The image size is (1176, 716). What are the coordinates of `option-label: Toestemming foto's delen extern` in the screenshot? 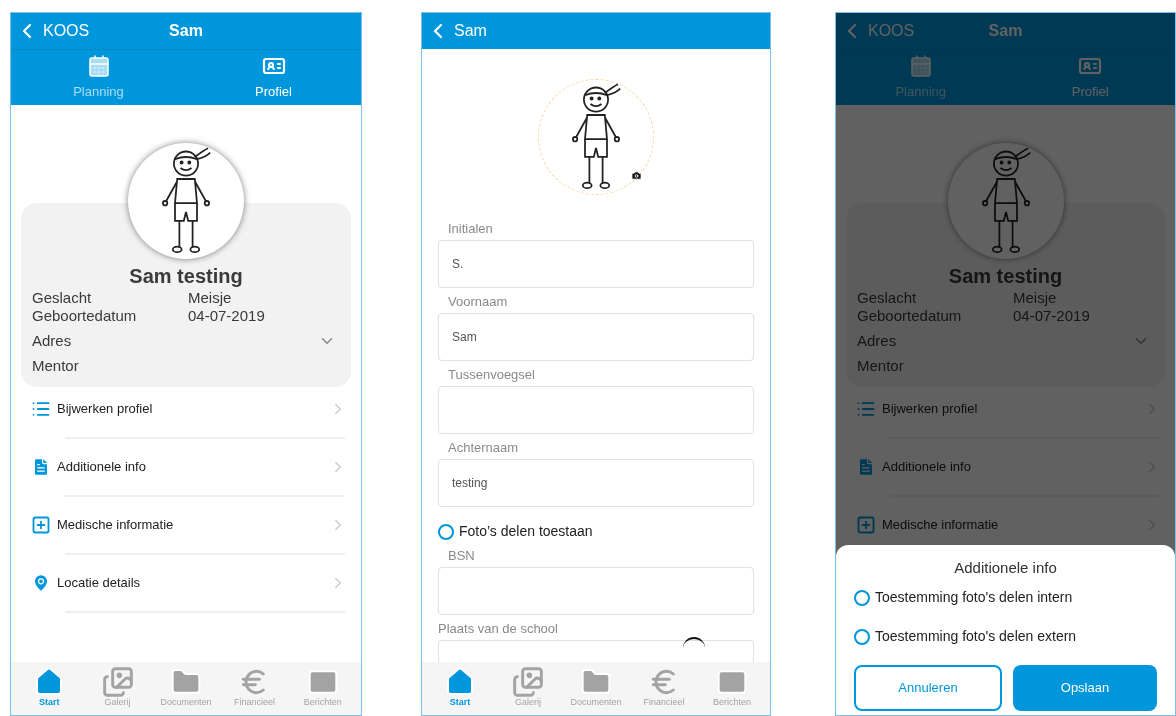 It's located at (976, 636).